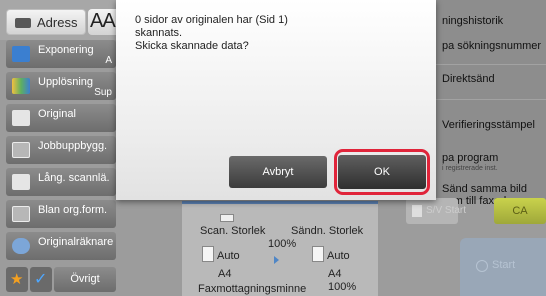  What do you see at coordinates (21, 118) in the screenshot?
I see `original-icon` at bounding box center [21, 118].